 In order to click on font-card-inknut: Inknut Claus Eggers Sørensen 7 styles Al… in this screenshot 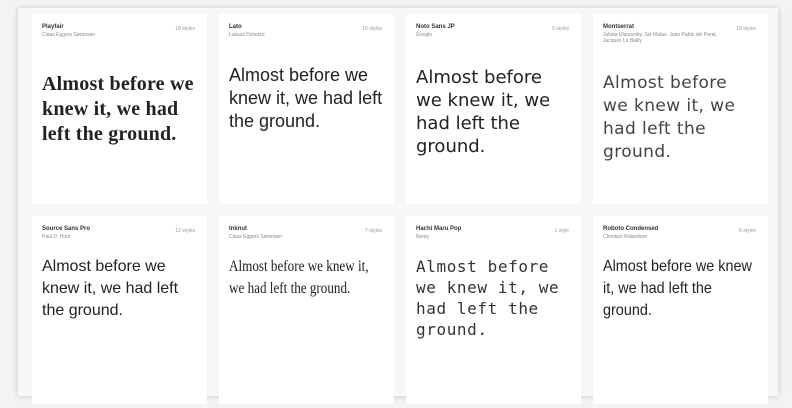, I will do `click(306, 310)`.